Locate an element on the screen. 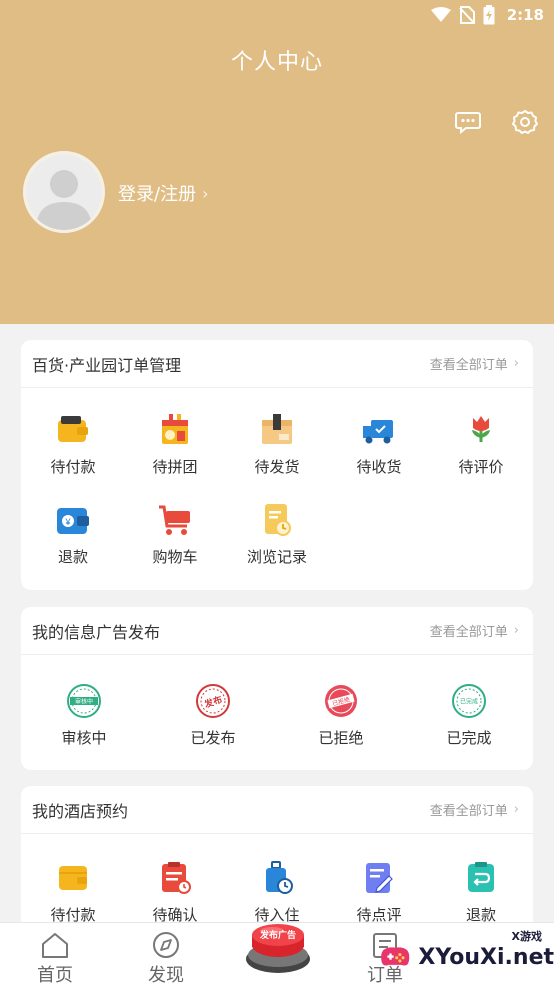  item-label: 待收货 is located at coordinates (379, 467).